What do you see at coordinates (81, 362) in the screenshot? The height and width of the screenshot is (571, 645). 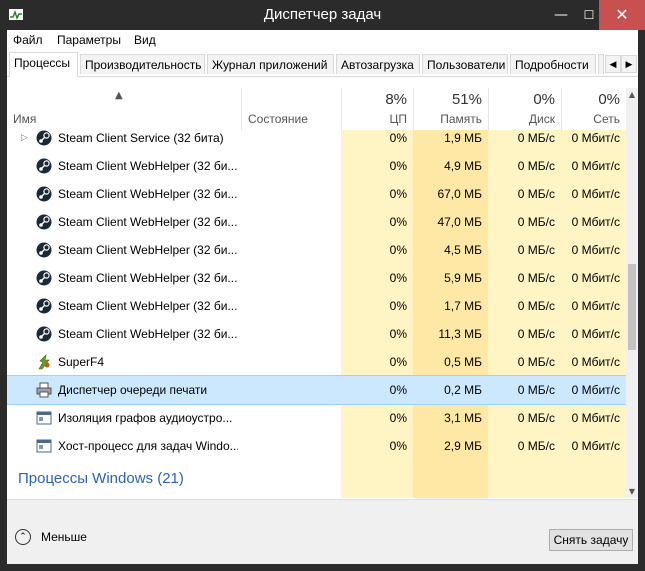 I see `process-name: SuperF4` at bounding box center [81, 362].